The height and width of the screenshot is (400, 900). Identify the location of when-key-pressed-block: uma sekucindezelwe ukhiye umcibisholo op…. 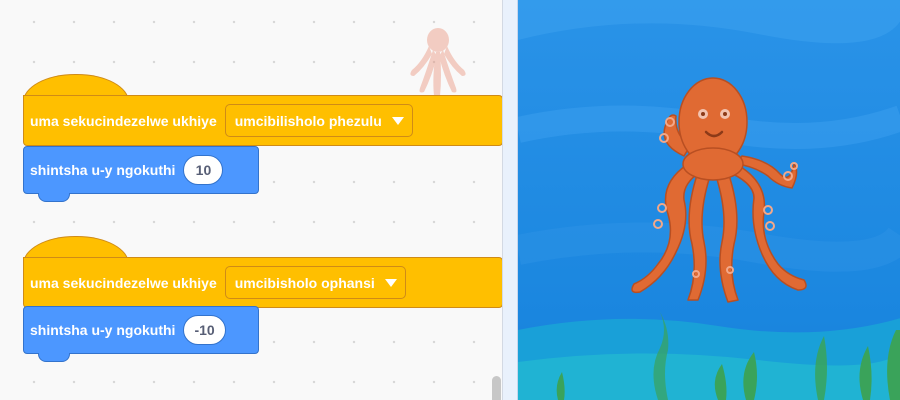
(262, 282).